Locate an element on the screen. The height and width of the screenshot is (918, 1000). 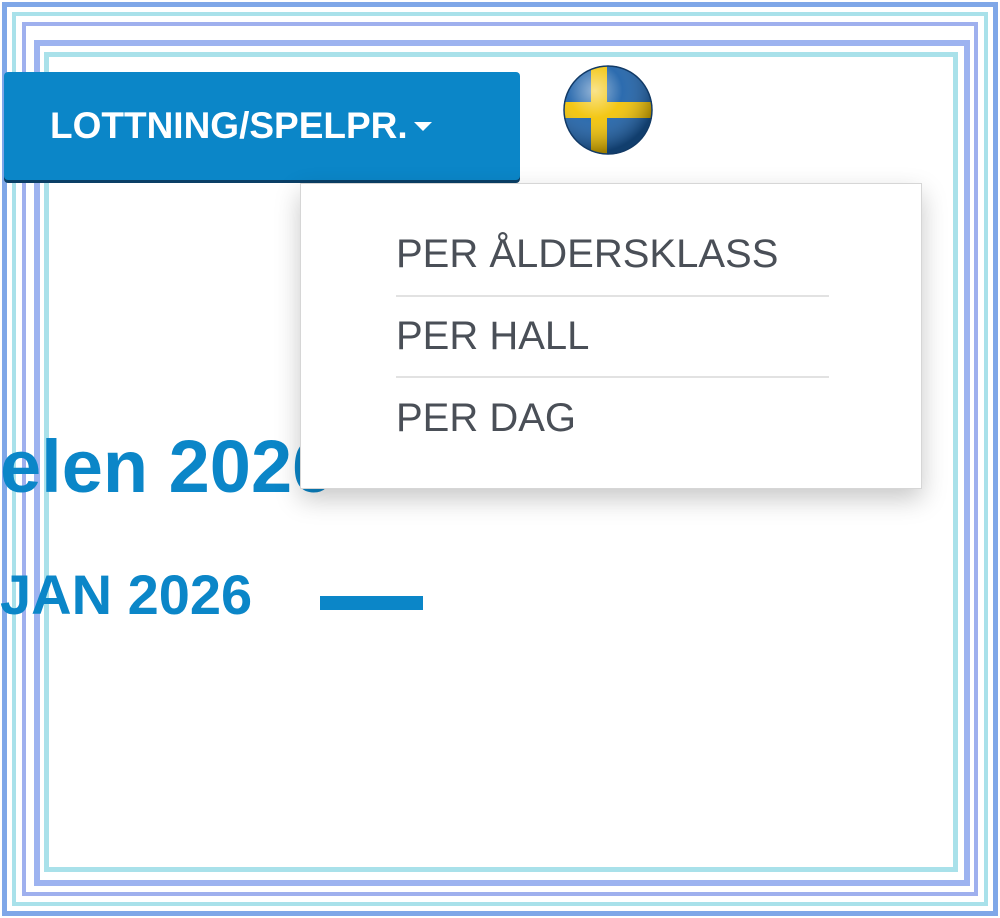
caret-down-icon is located at coordinates (422, 126).